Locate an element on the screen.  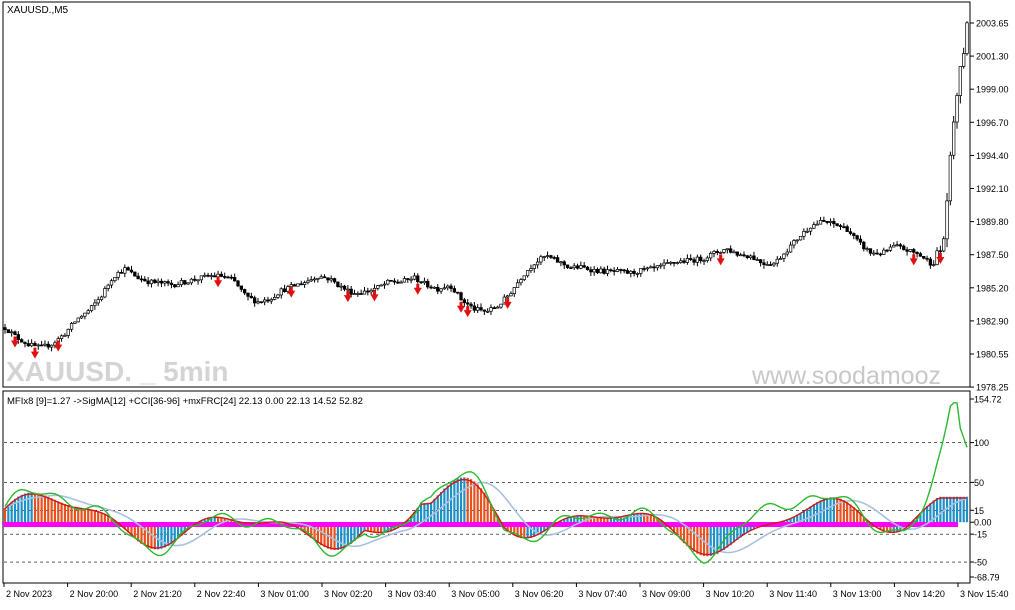
price-axis-label: 1985.20 is located at coordinates (992, 288).